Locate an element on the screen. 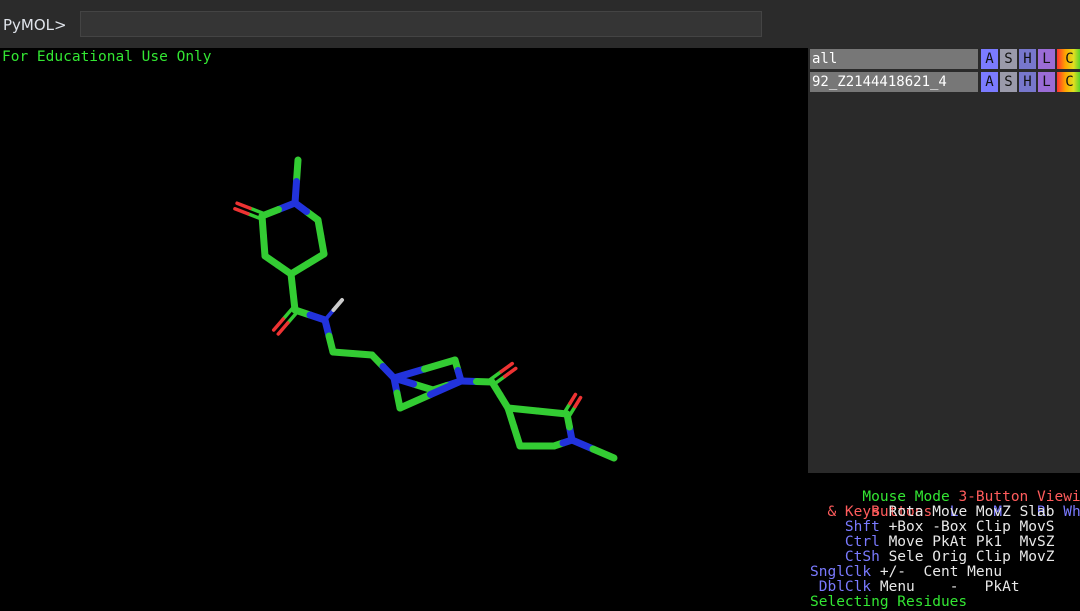  selecting-mode-label: Selecting Residues is located at coordinates (889, 602).